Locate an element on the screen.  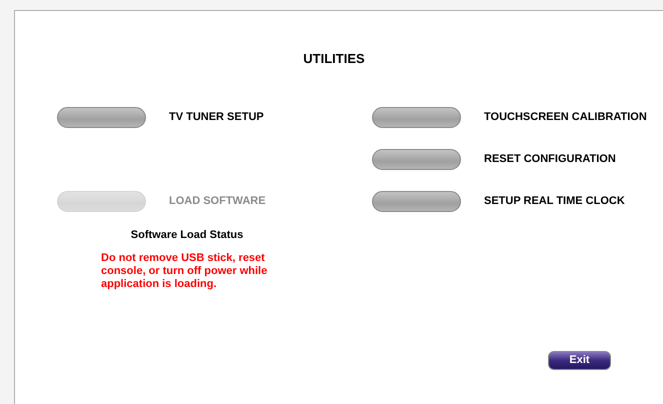
option-label: TV TUNER SETUP is located at coordinates (216, 117).